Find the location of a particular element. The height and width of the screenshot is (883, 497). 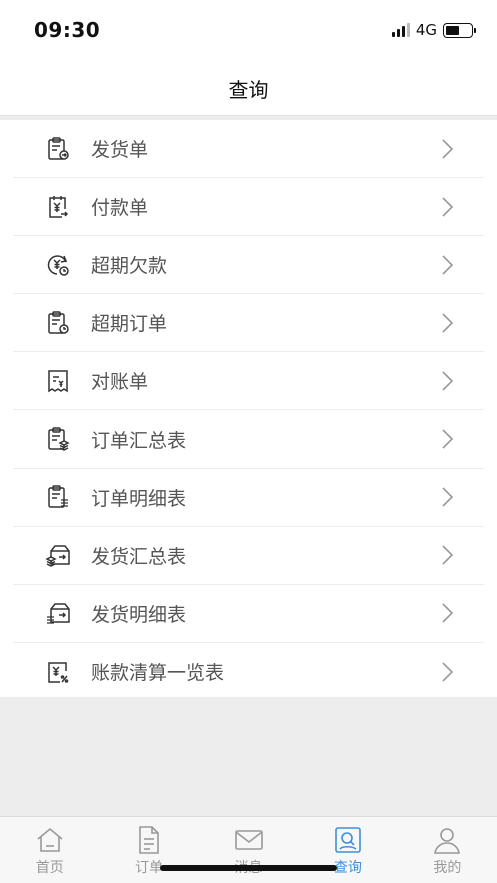

box-stack-icon is located at coordinates (58, 555).